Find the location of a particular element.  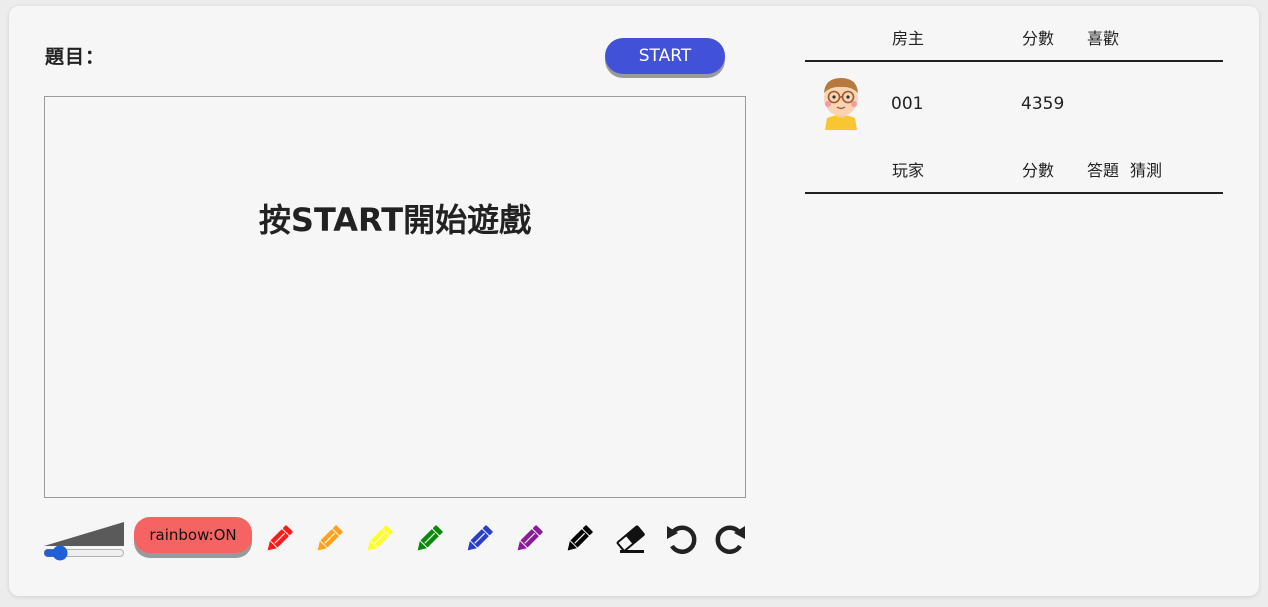

answer-header: 答題 is located at coordinates (1103, 170).